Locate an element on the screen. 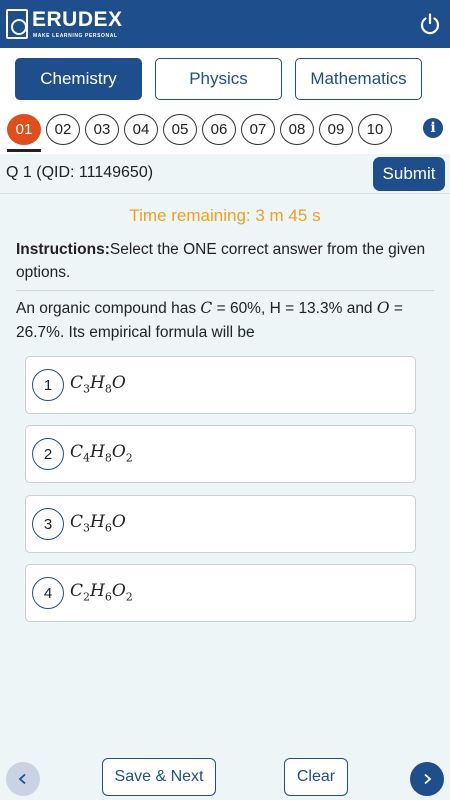 Image resolution: width=450 pixels, height=800 pixels. chevron-left-icon is located at coordinates (22, 779).